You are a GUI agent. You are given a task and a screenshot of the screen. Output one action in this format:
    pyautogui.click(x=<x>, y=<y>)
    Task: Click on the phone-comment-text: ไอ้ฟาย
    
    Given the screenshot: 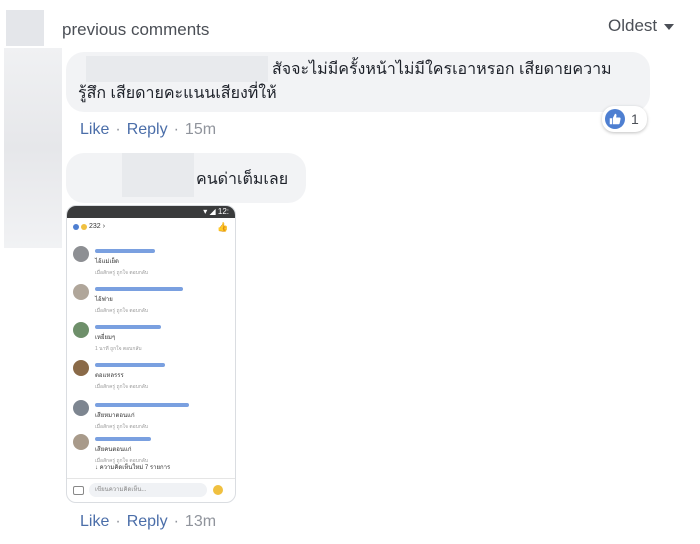 What is the action you would take?
    pyautogui.click(x=104, y=300)
    